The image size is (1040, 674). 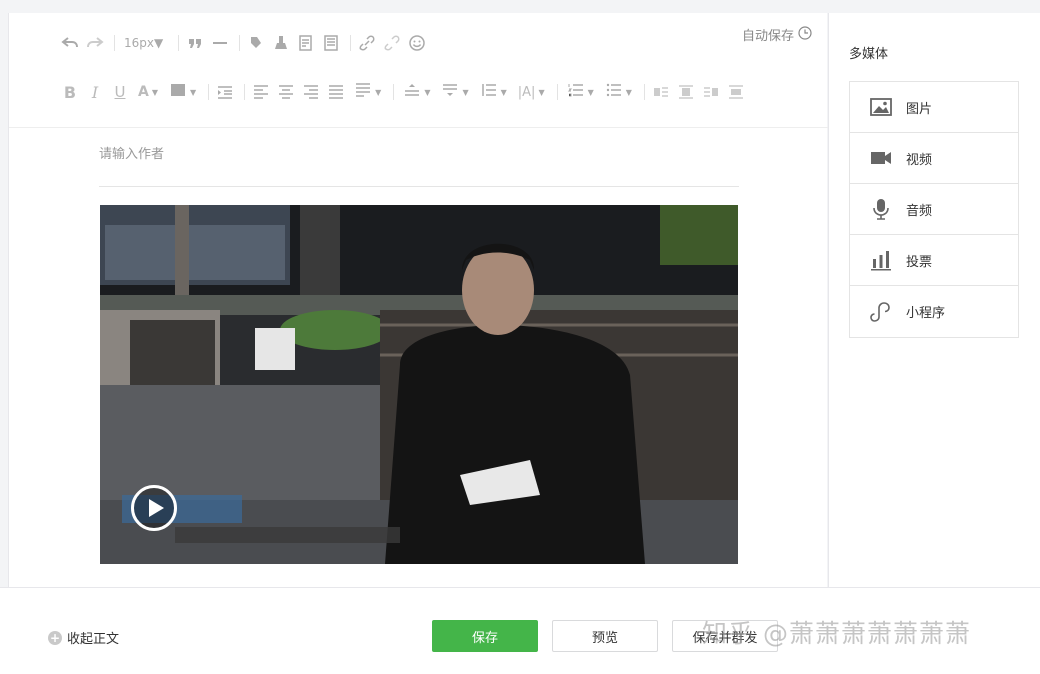 I want to click on align-justify-icon, so click(x=336, y=92).